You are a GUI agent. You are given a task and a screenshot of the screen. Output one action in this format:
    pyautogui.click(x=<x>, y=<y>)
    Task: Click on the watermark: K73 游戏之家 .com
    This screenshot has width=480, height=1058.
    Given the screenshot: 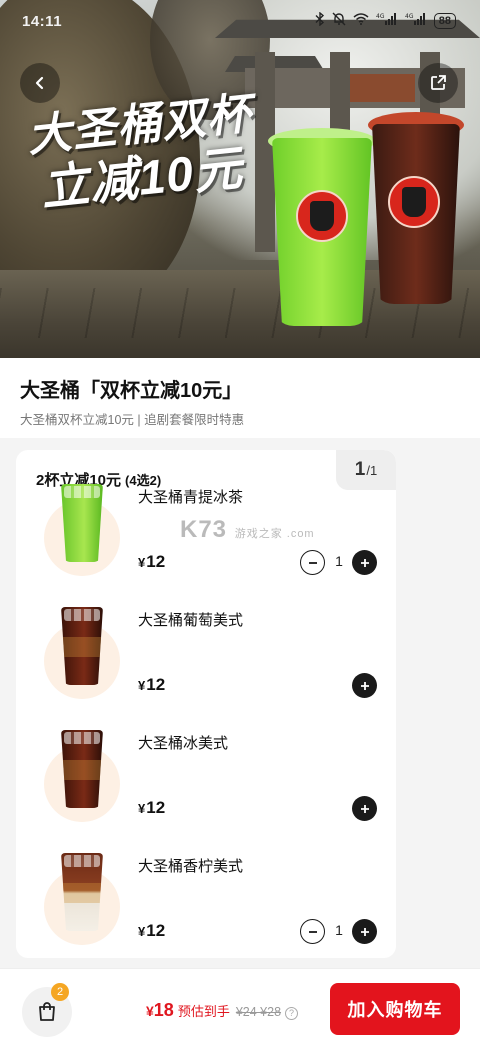 What is the action you would take?
    pyautogui.click(x=247, y=529)
    